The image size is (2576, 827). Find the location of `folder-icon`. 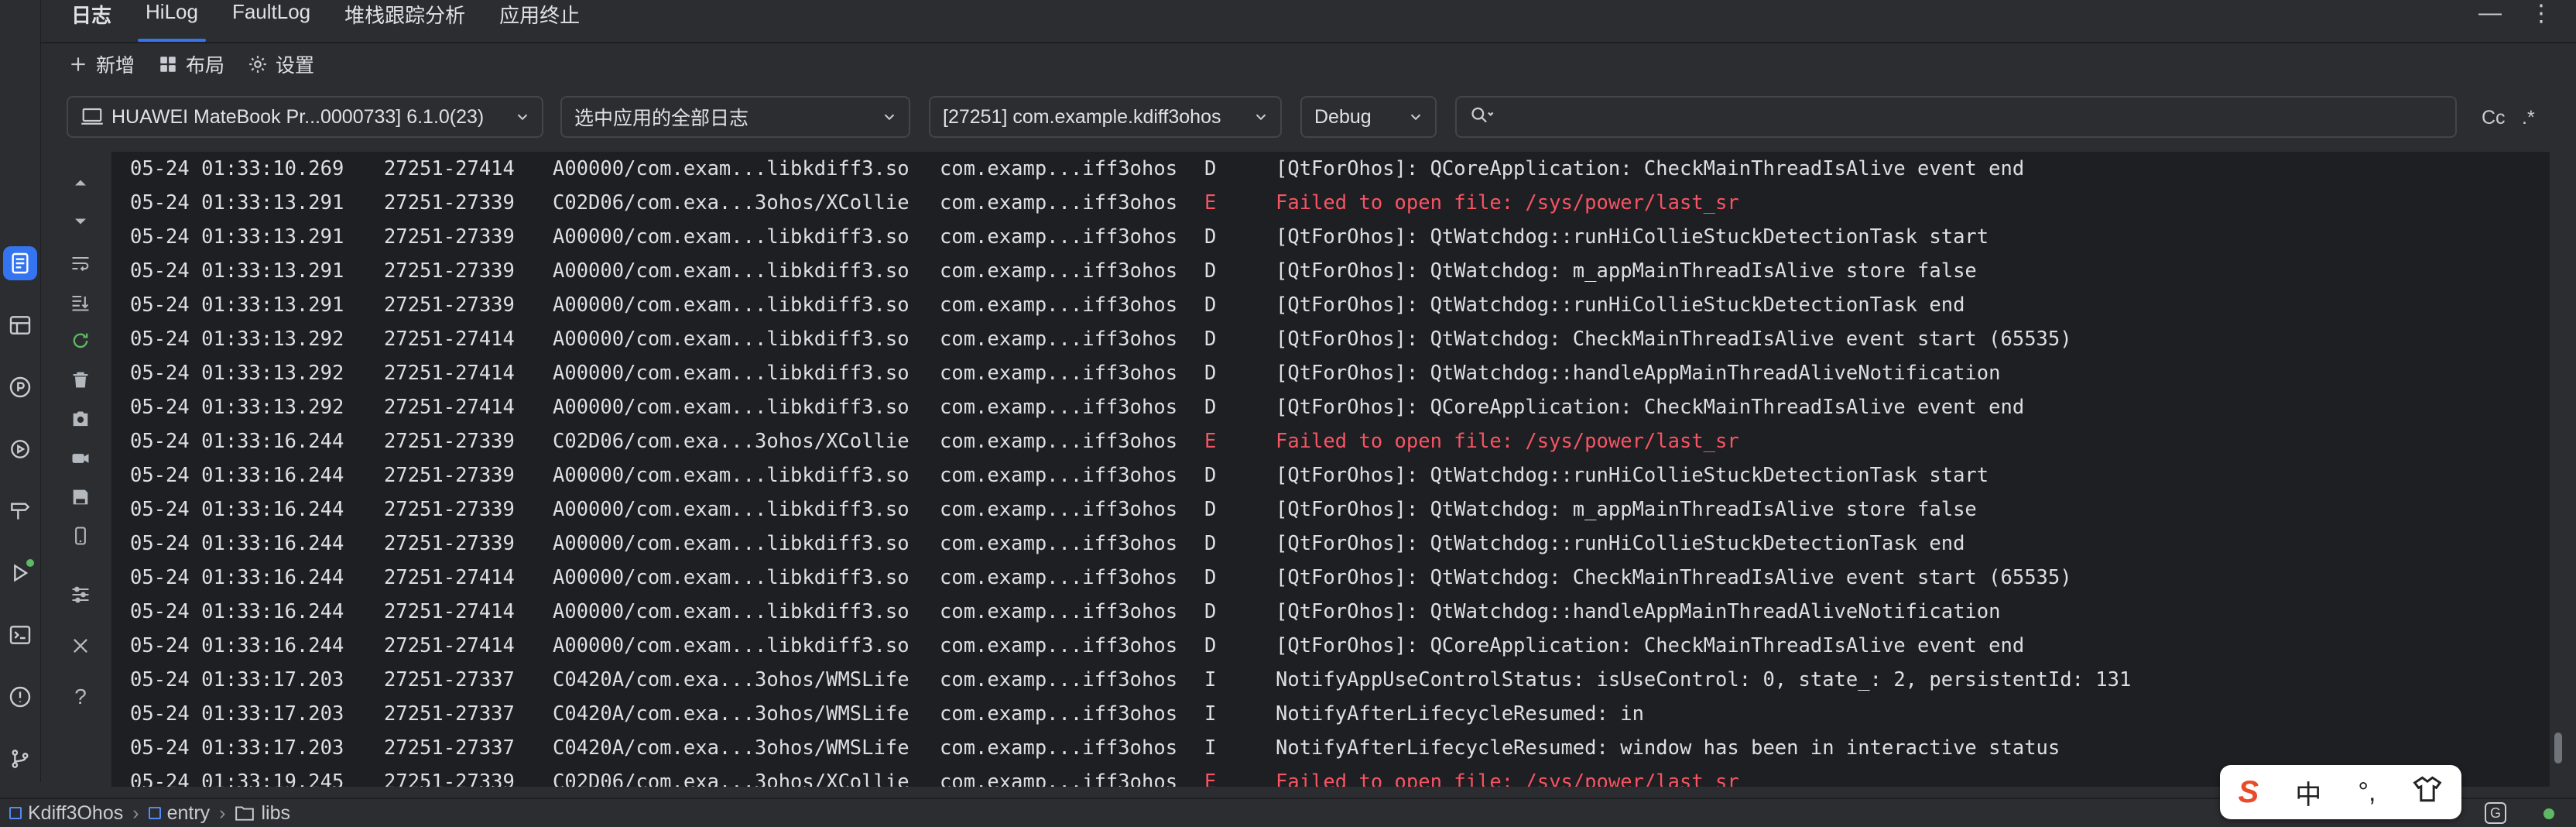

folder-icon is located at coordinates (245, 813).